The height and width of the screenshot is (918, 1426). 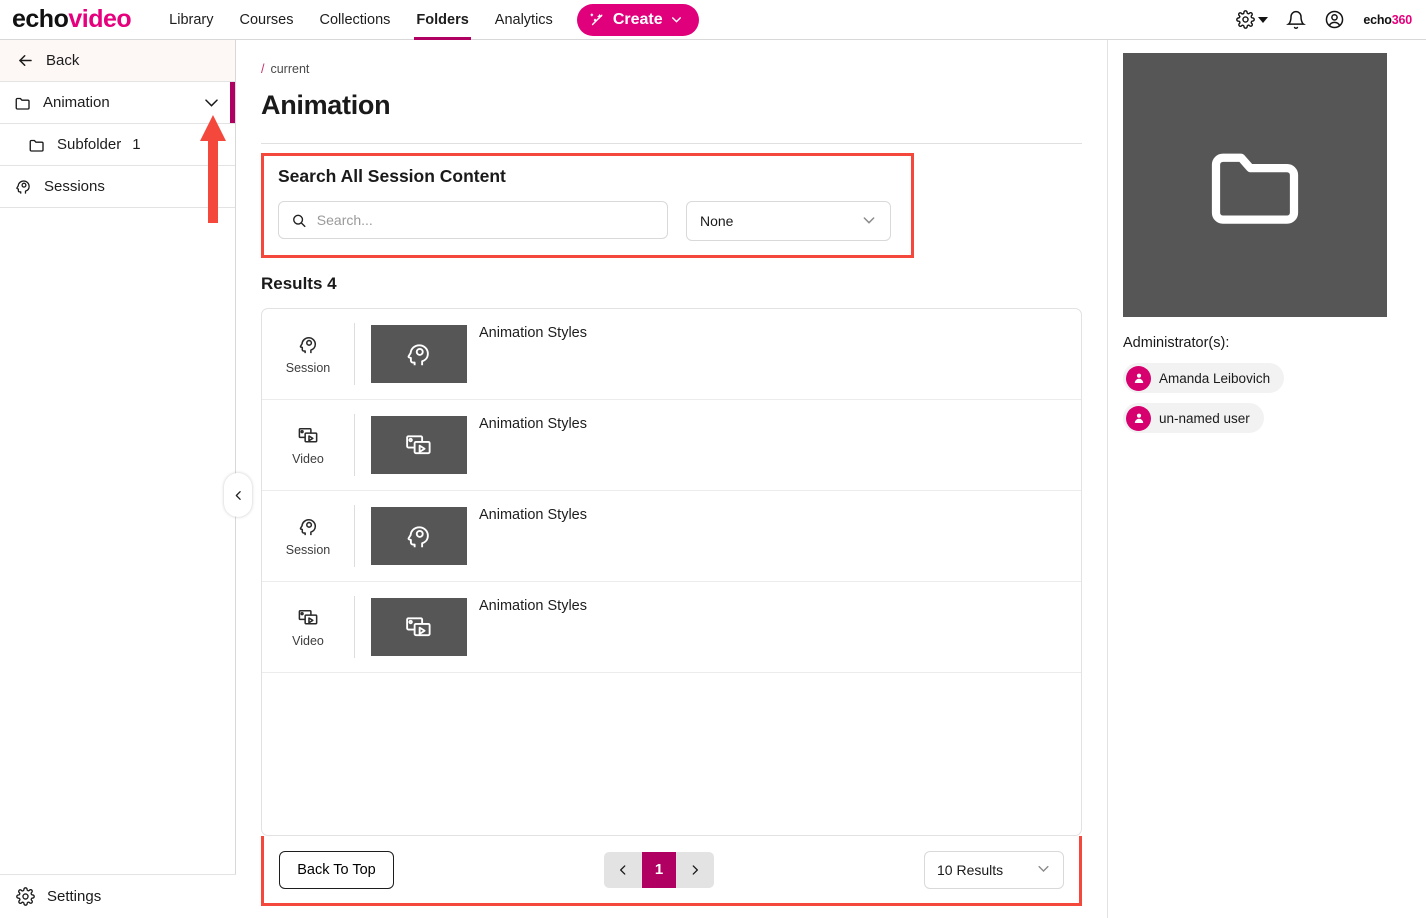 I want to click on page-title: Animation, so click(x=326, y=105).